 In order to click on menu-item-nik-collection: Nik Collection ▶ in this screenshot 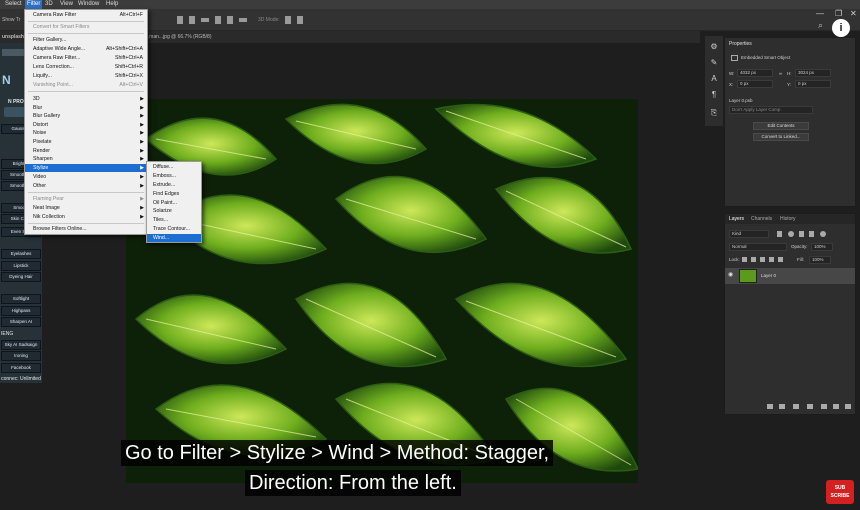, I will do `click(86, 217)`.